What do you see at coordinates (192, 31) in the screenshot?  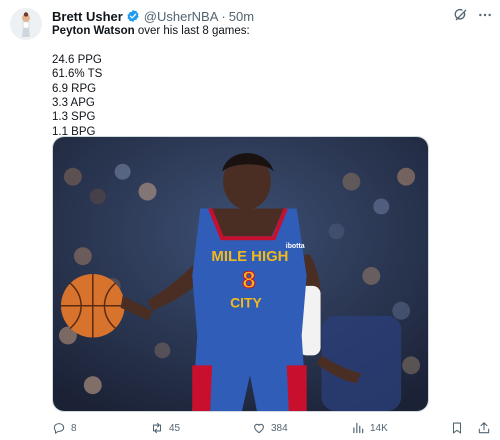 I see `intro-rest: over his last 8 games:` at bounding box center [192, 31].